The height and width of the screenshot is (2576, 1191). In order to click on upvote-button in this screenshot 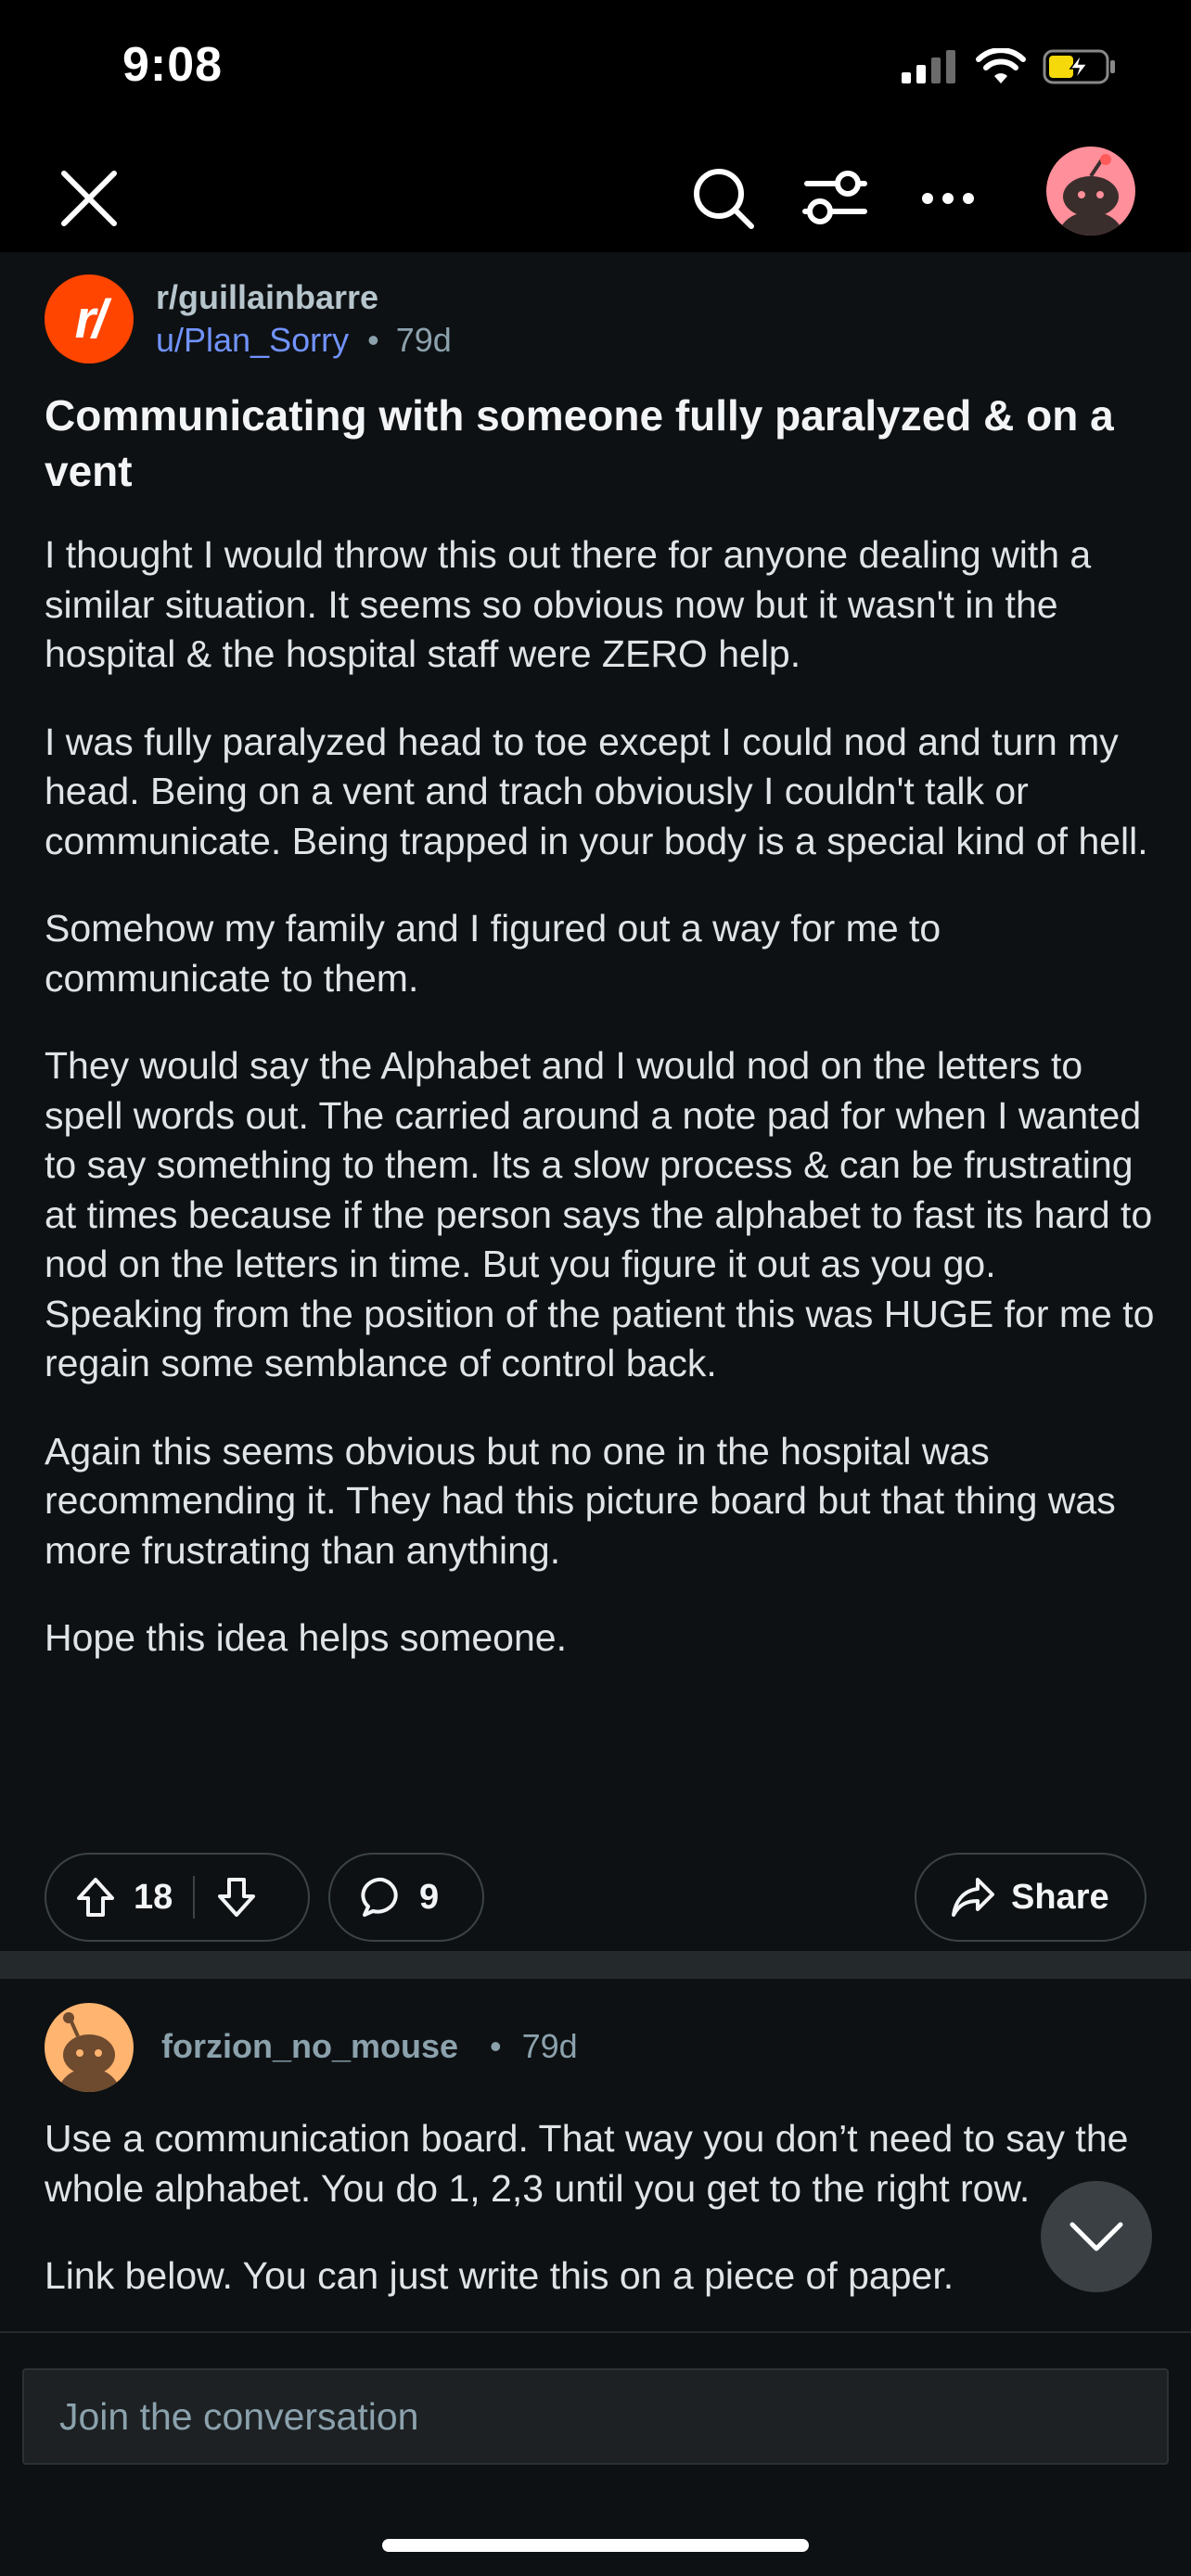, I will do `click(95, 1898)`.